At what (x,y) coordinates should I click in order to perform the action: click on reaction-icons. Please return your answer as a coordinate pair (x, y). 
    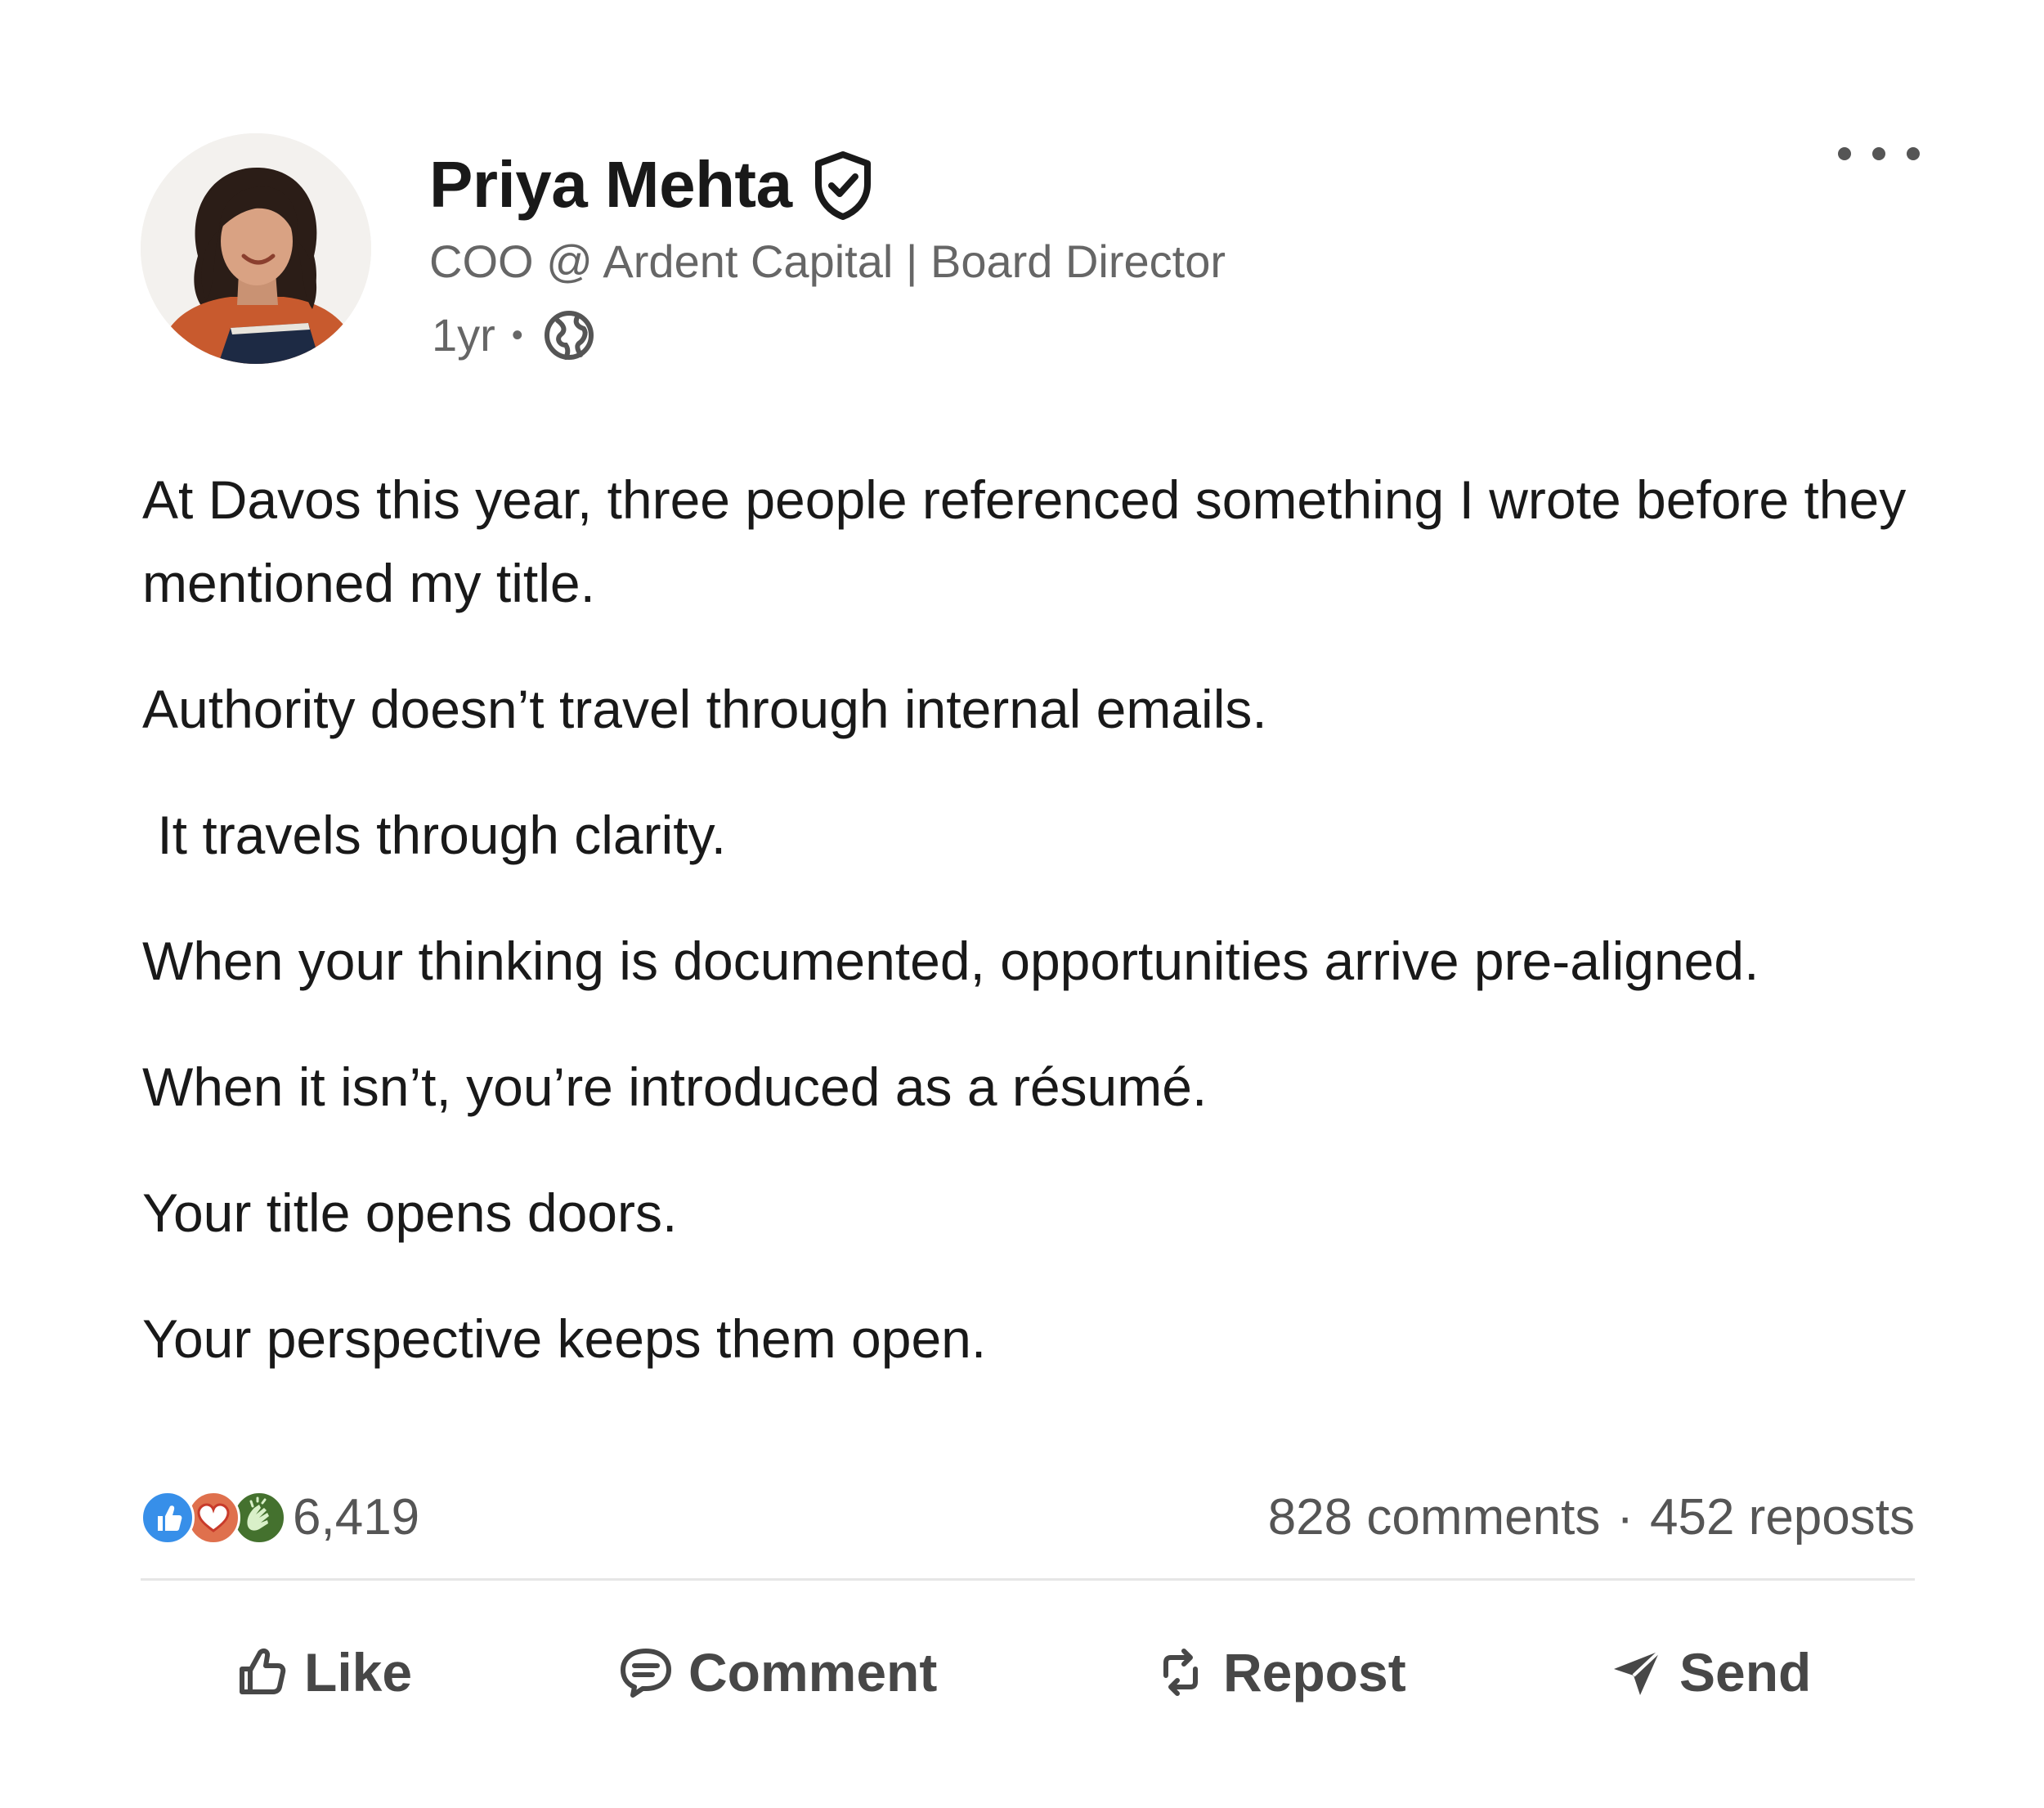
    Looking at the image, I should click on (214, 1518).